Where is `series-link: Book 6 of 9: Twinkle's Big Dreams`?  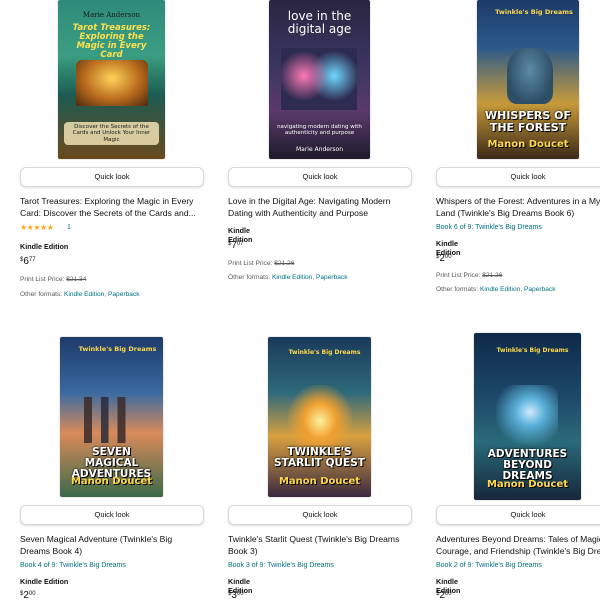 series-link: Book 6 of 9: Twinkle's Big Dreams is located at coordinates (489, 227).